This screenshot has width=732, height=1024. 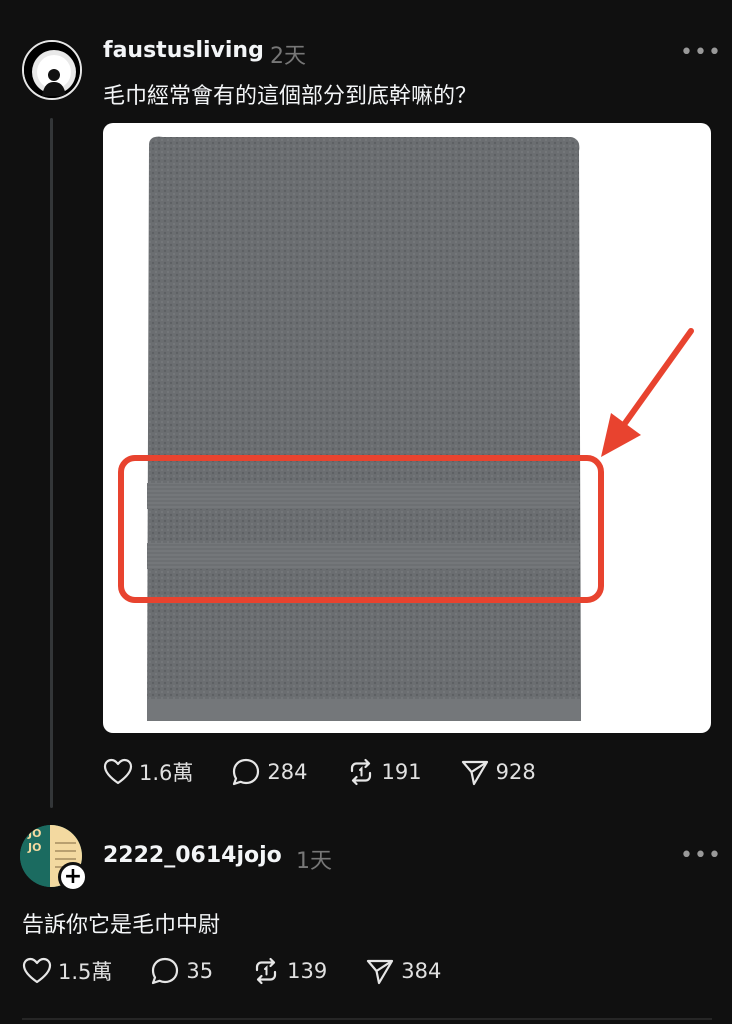 I want to click on post-time: 2天, so click(x=288, y=56).